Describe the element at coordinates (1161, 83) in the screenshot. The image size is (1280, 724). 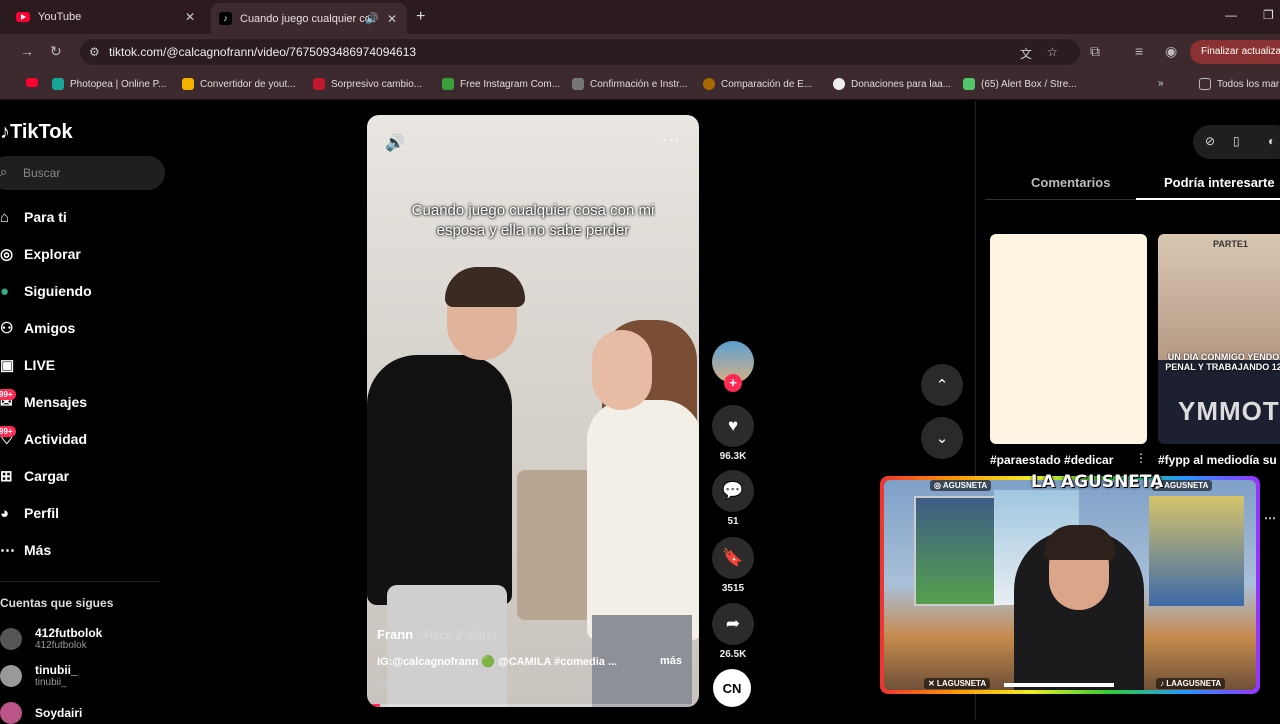
I see `more-bookmarks-icon: »` at that location.